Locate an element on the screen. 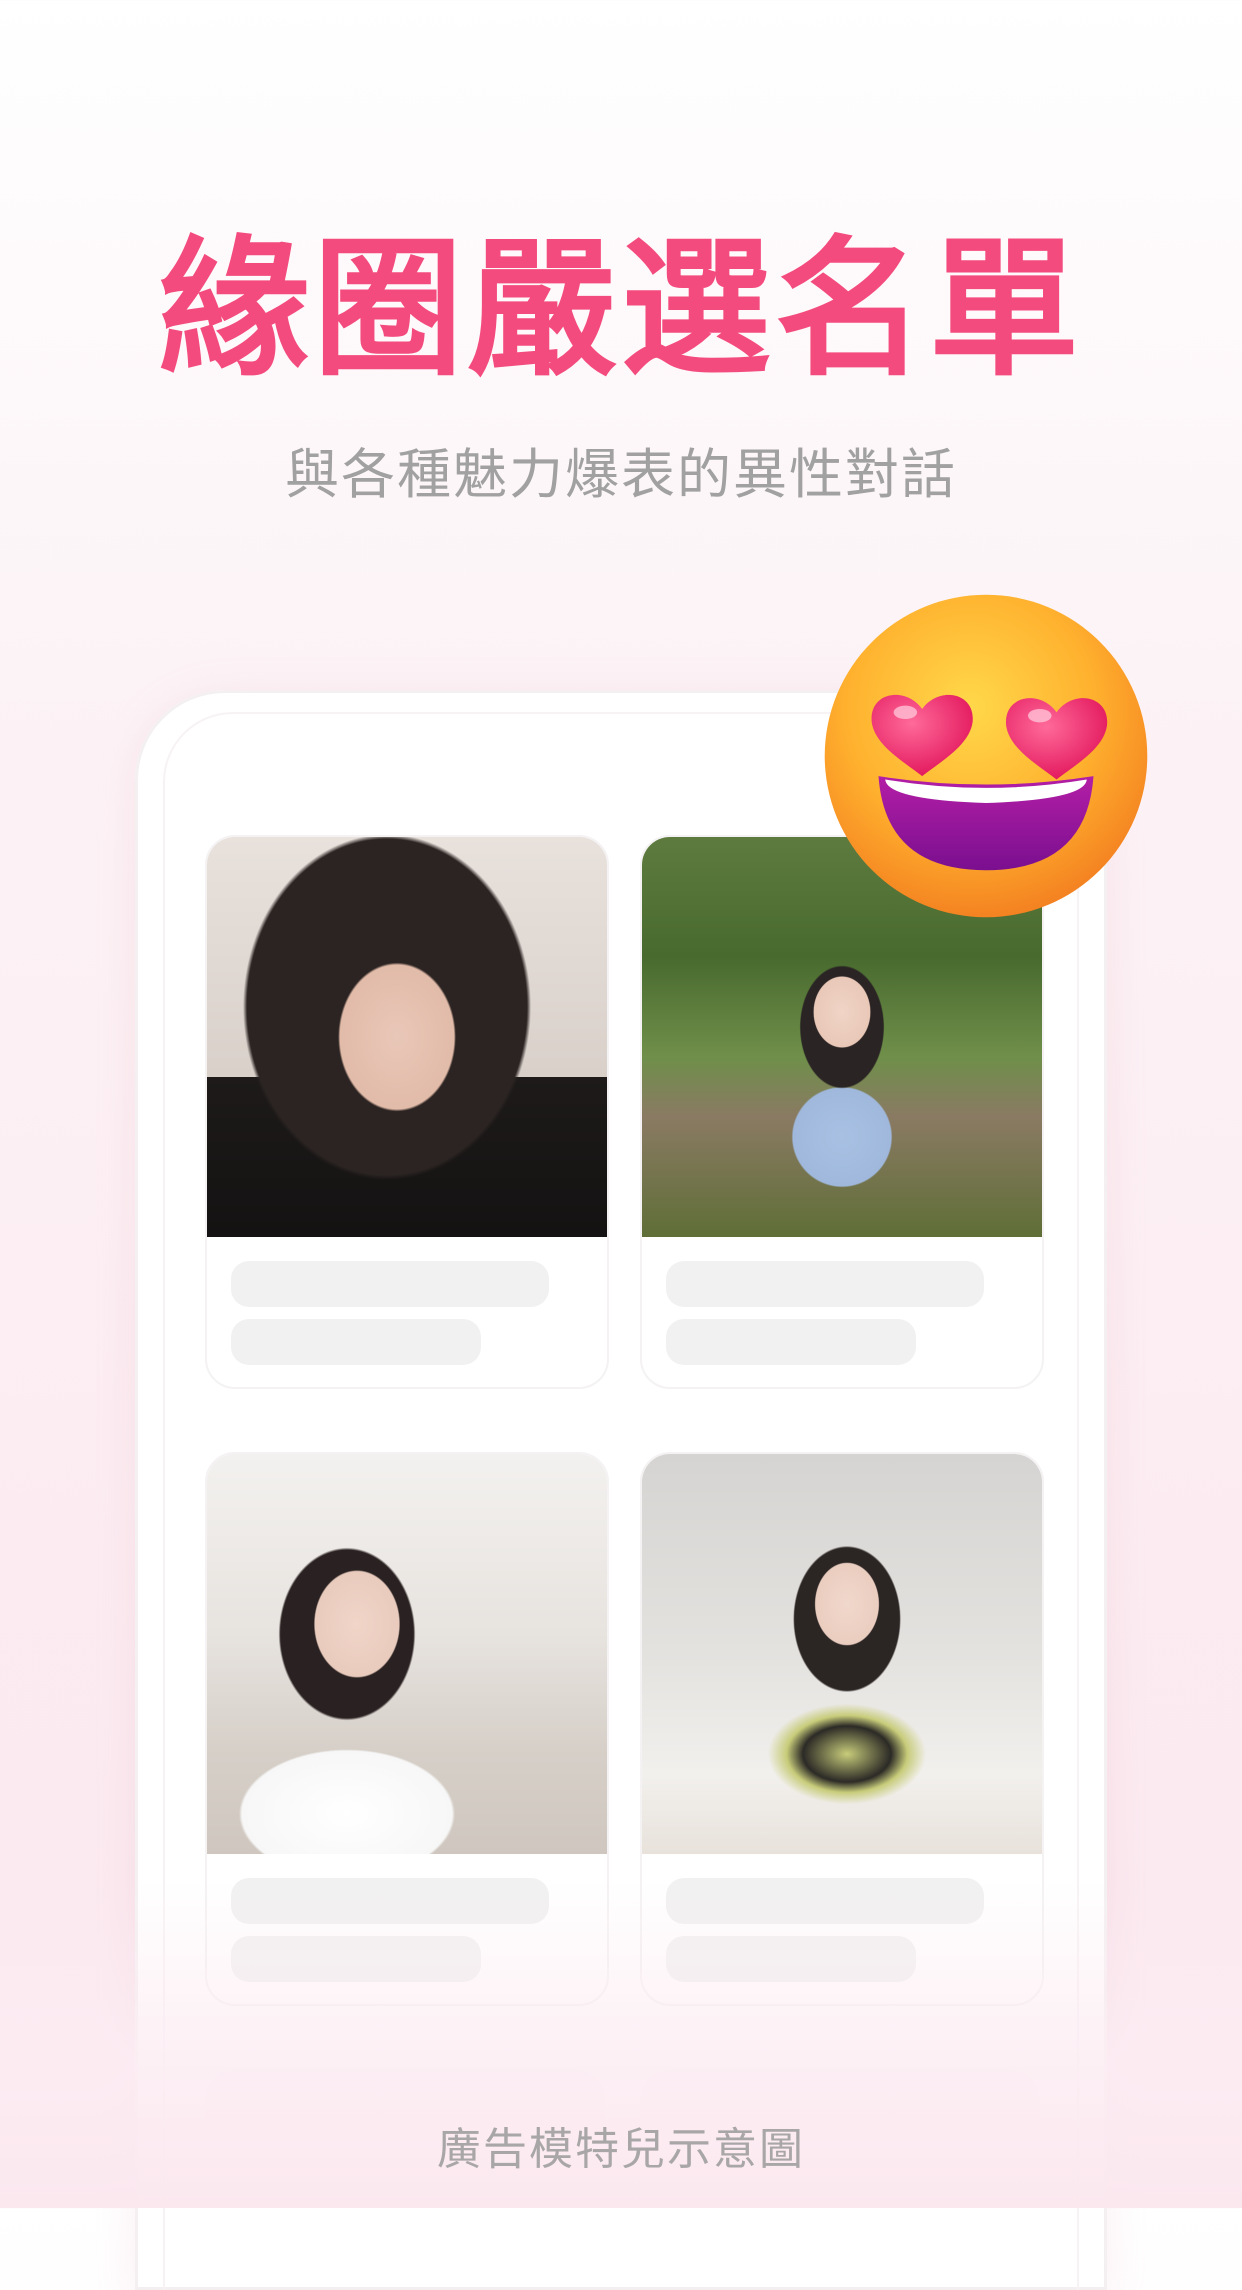 The height and width of the screenshot is (2290, 1242). headline: 緣圈嚴選名單 is located at coordinates (620, 310).